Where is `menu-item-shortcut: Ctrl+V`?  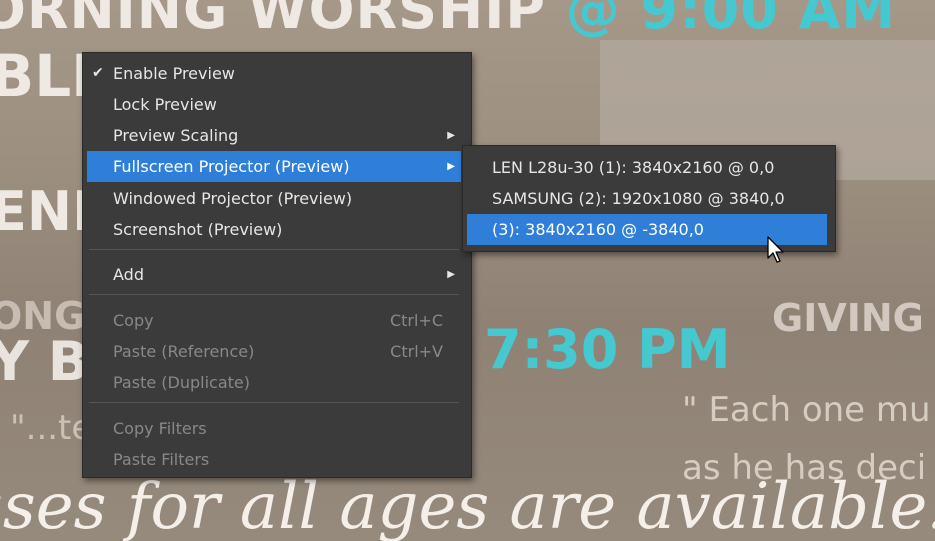 menu-item-shortcut: Ctrl+V is located at coordinates (416, 351).